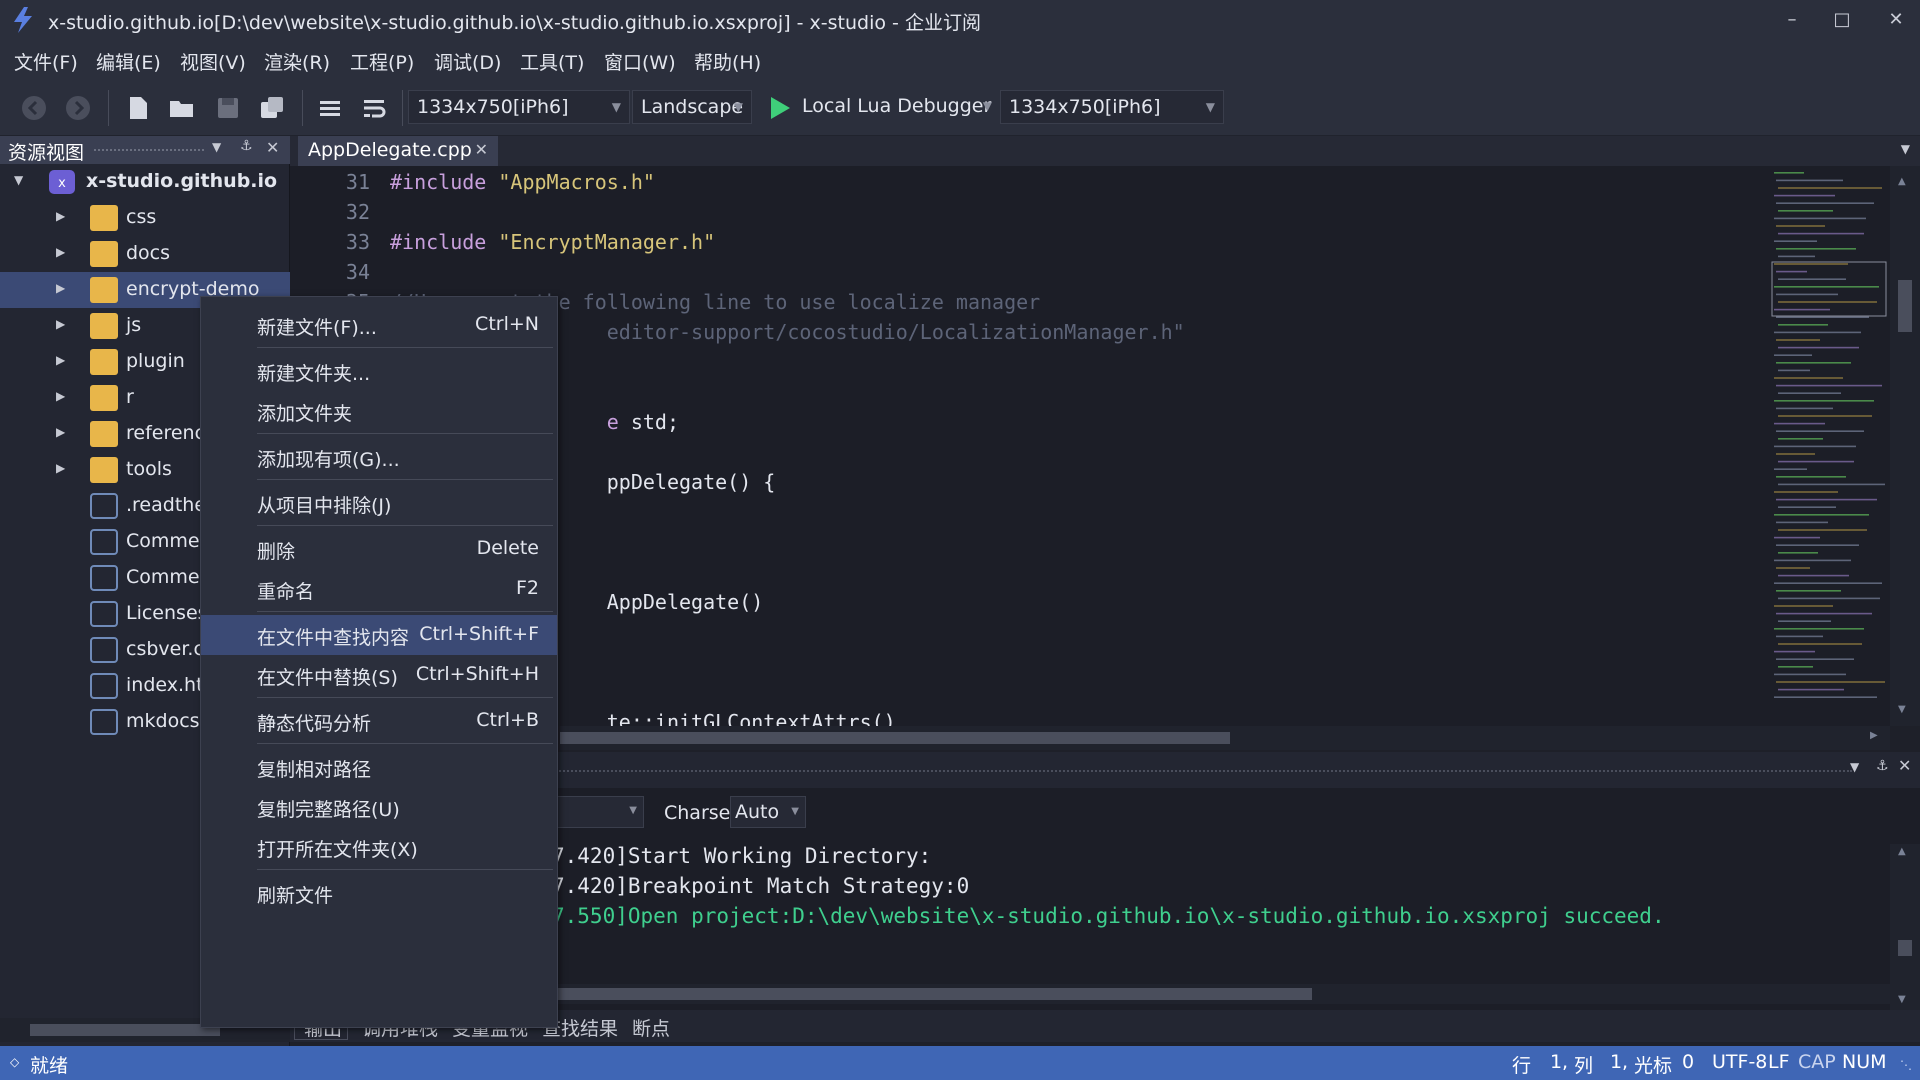 This screenshot has width=1920, height=1080. Describe the element at coordinates (481, 149) in the screenshot. I see `close-tab-icon: ✕` at that location.